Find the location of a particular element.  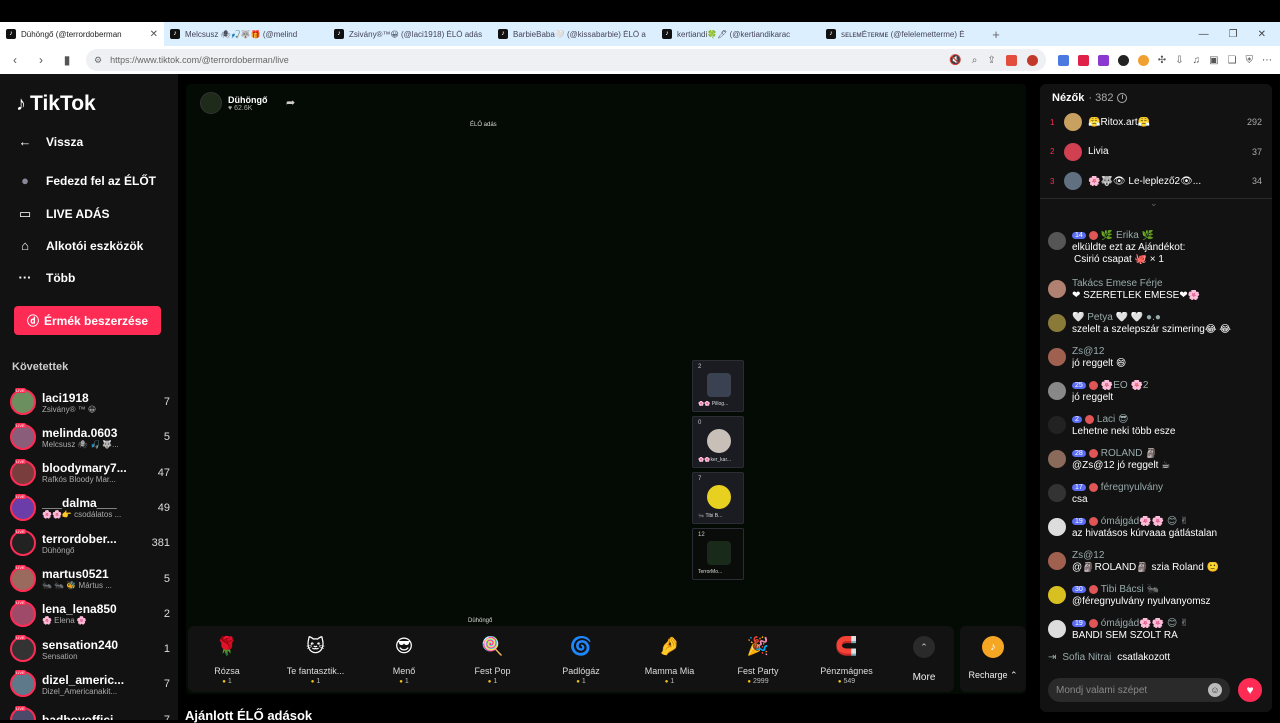

message-user: féregnyulvány is located at coordinates (1132, 487).